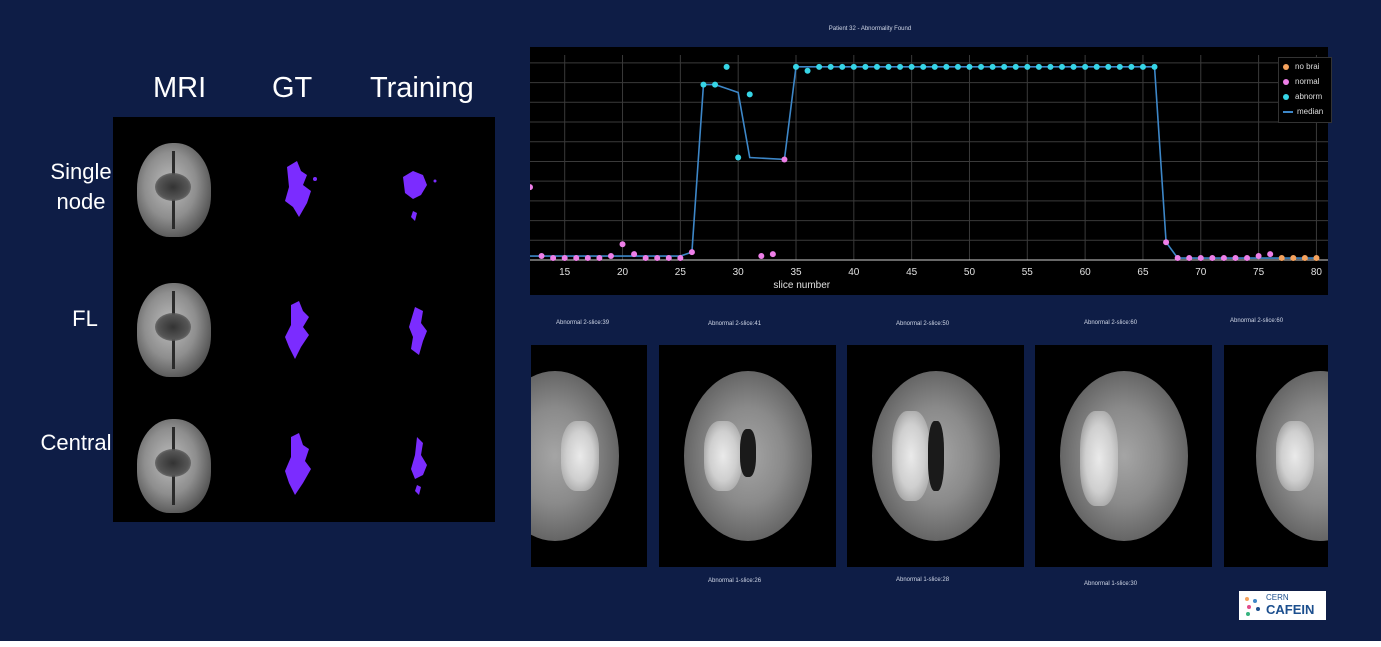  Describe the element at coordinates (1310, 111) in the screenshot. I see `legend-label: median` at that location.